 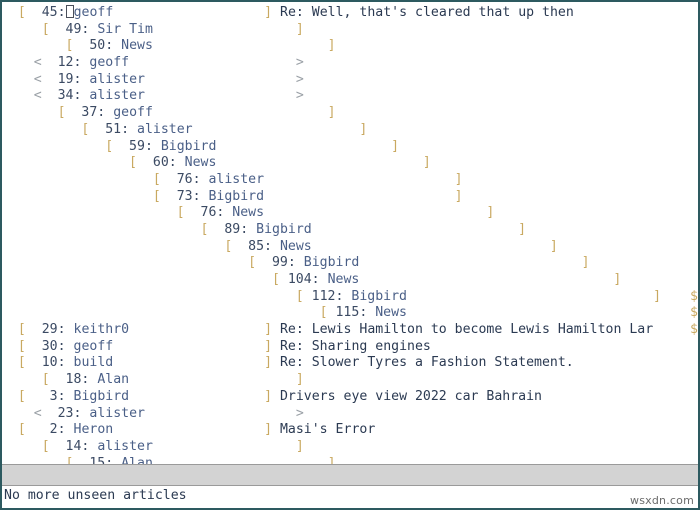 I want to click on summary-row: < 19: alister >, so click(x=350, y=80).